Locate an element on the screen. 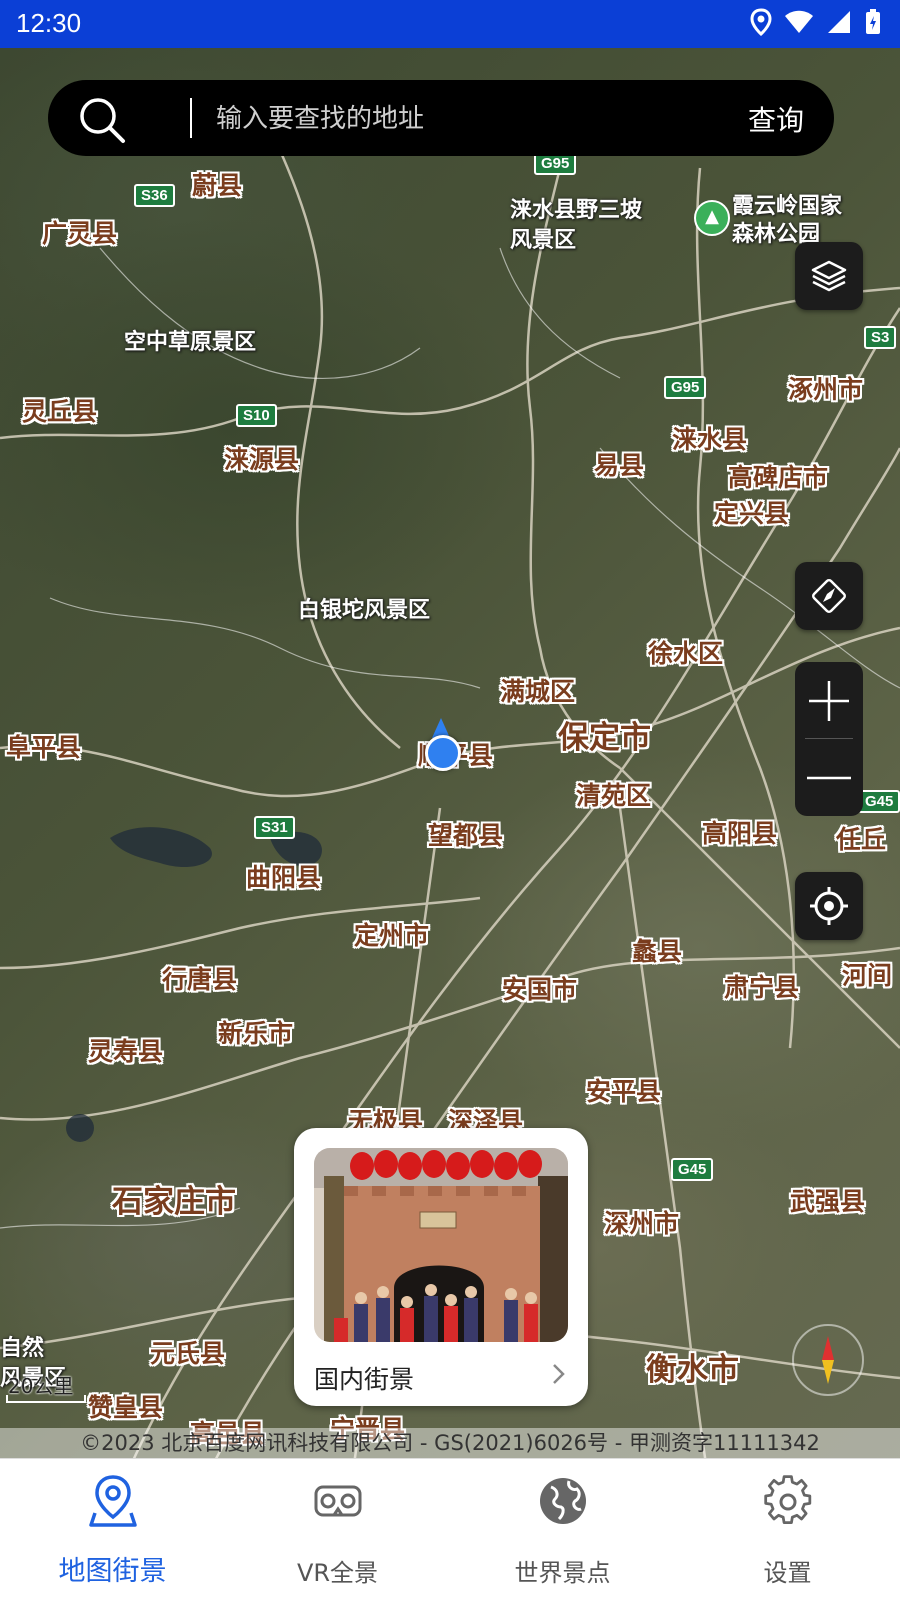 The image size is (900, 1601). map-label: 任丘 is located at coordinates (861, 838).